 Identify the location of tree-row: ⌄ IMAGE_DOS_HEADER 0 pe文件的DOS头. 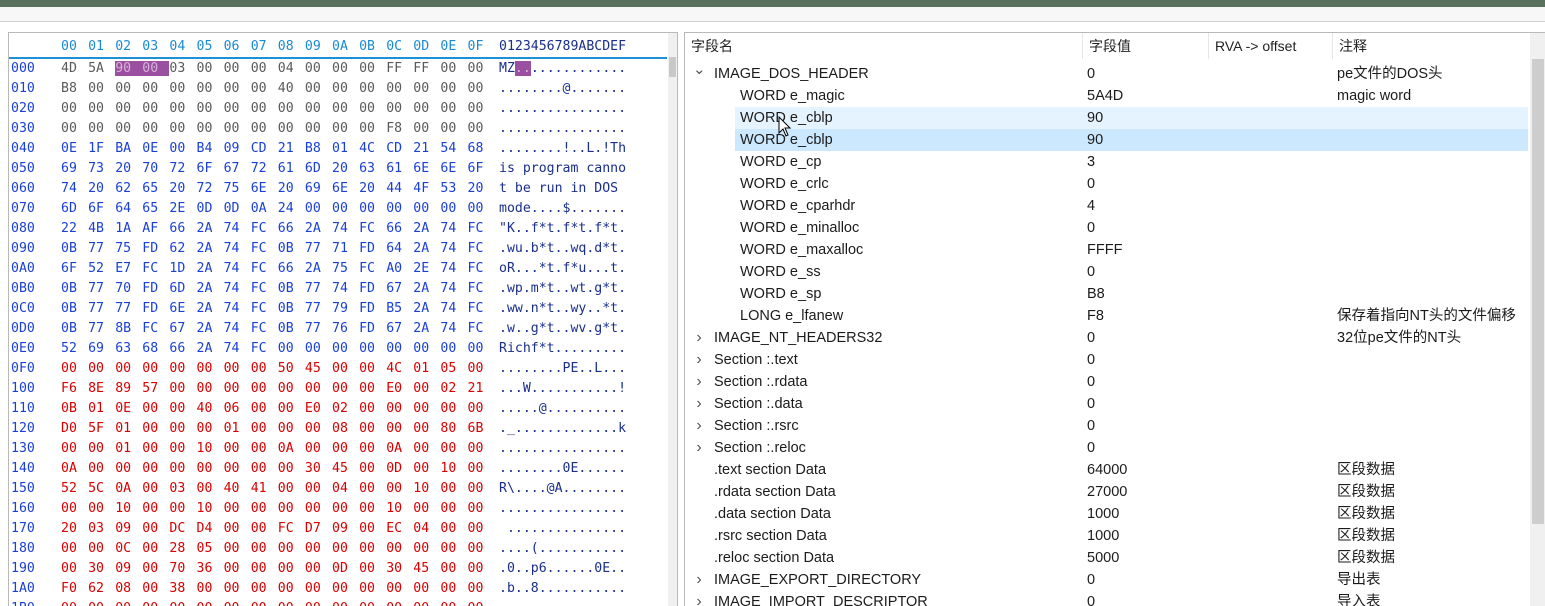
(1106, 73).